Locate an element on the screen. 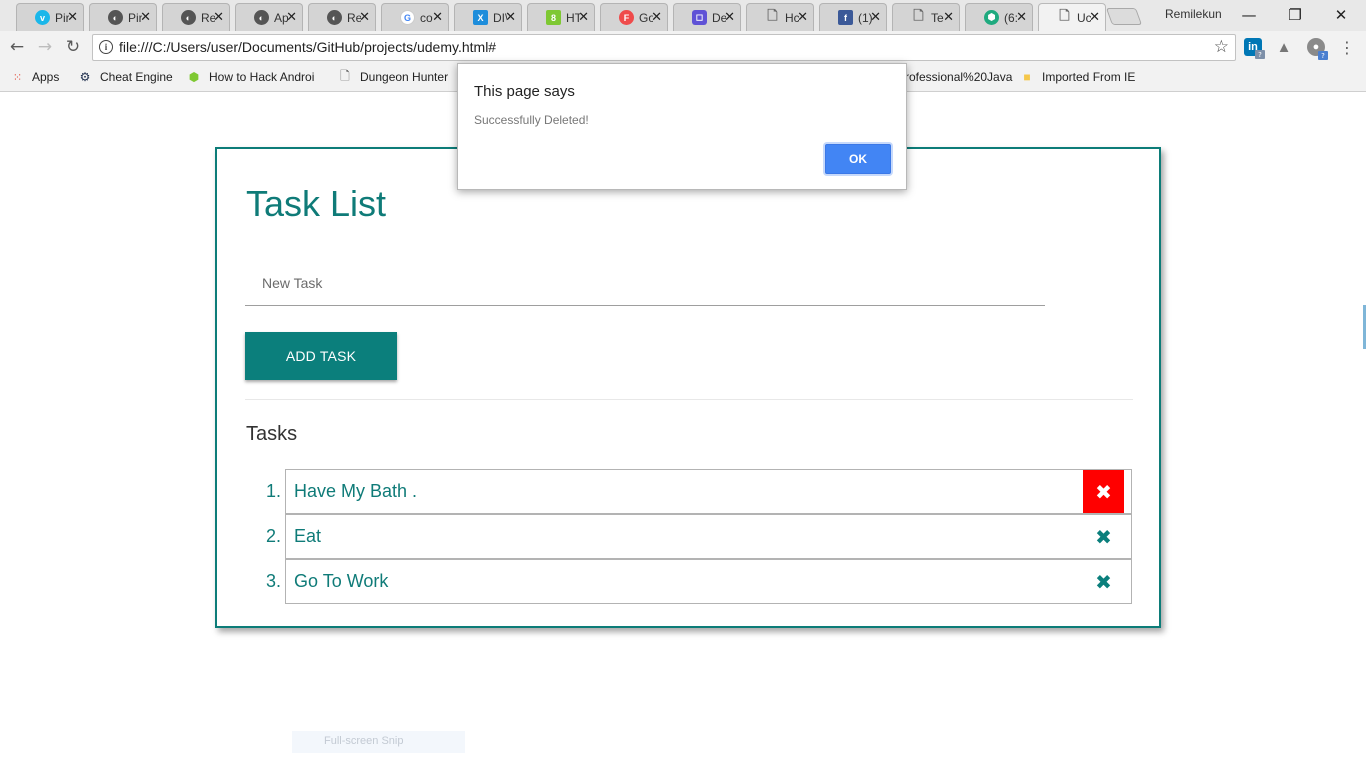  code-icon: 8 is located at coordinates (553, 17).